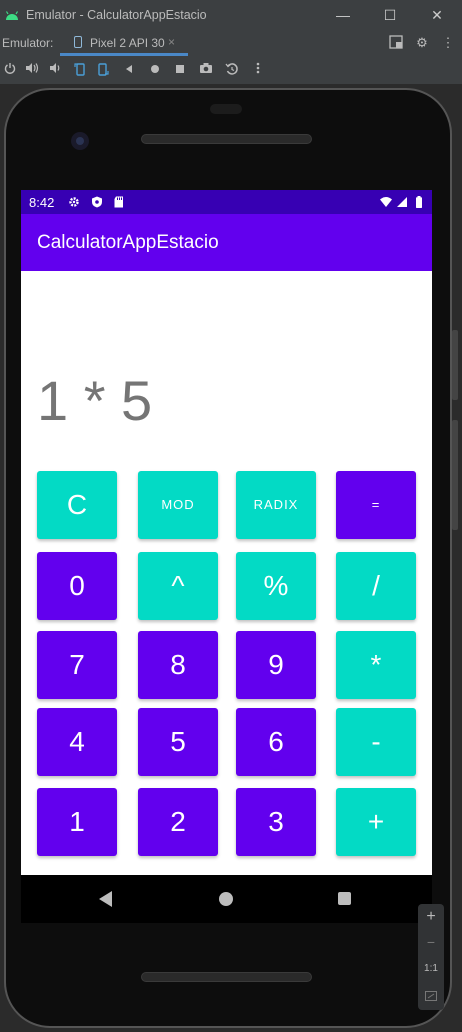  I want to click on tab-close-icon: ×, so click(171, 42).